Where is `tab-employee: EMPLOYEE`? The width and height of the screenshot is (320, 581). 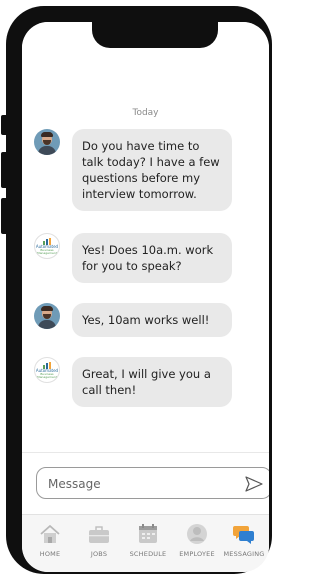 tab-employee: EMPLOYEE is located at coordinates (197, 544).